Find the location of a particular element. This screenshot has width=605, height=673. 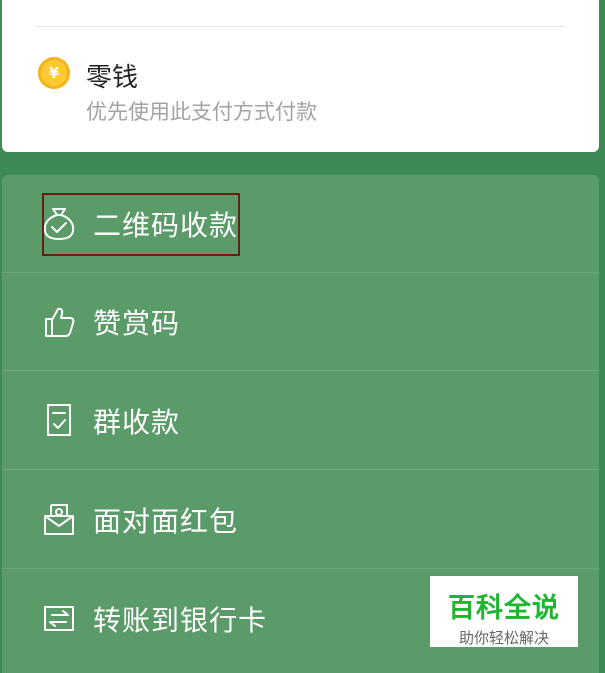

bank-transfer-icon is located at coordinates (59, 618).